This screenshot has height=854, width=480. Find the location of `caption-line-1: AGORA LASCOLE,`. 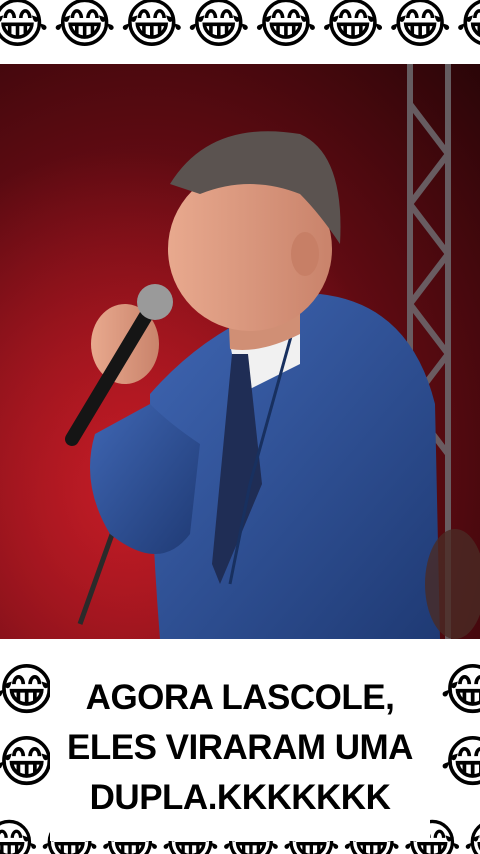

caption-line-1: AGORA LASCOLE, is located at coordinates (240, 697).